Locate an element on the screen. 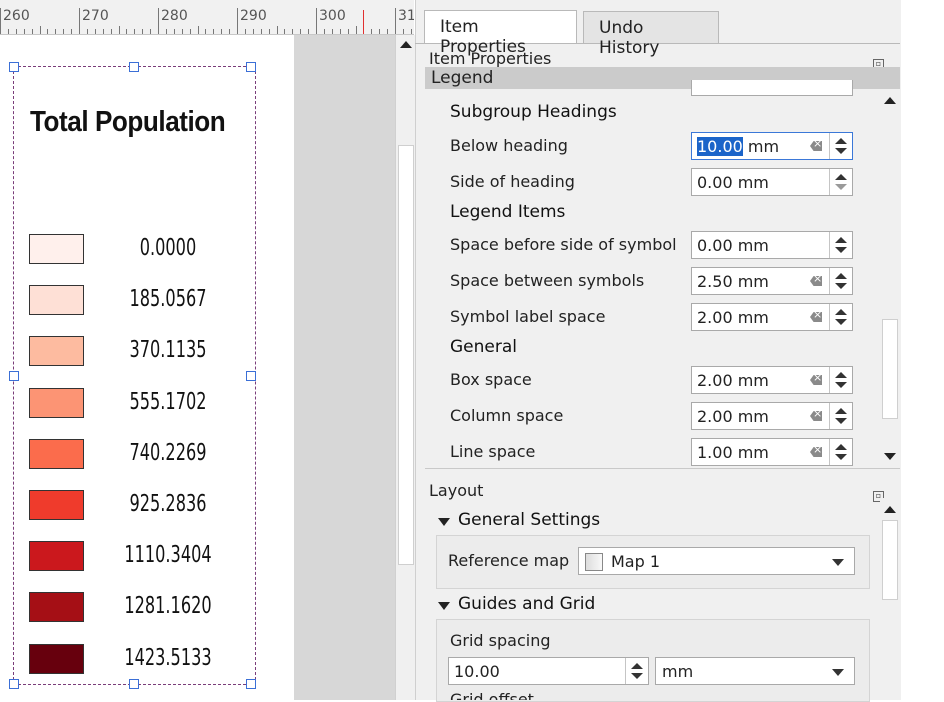  general-settings-header: General Settings is located at coordinates (529, 520).